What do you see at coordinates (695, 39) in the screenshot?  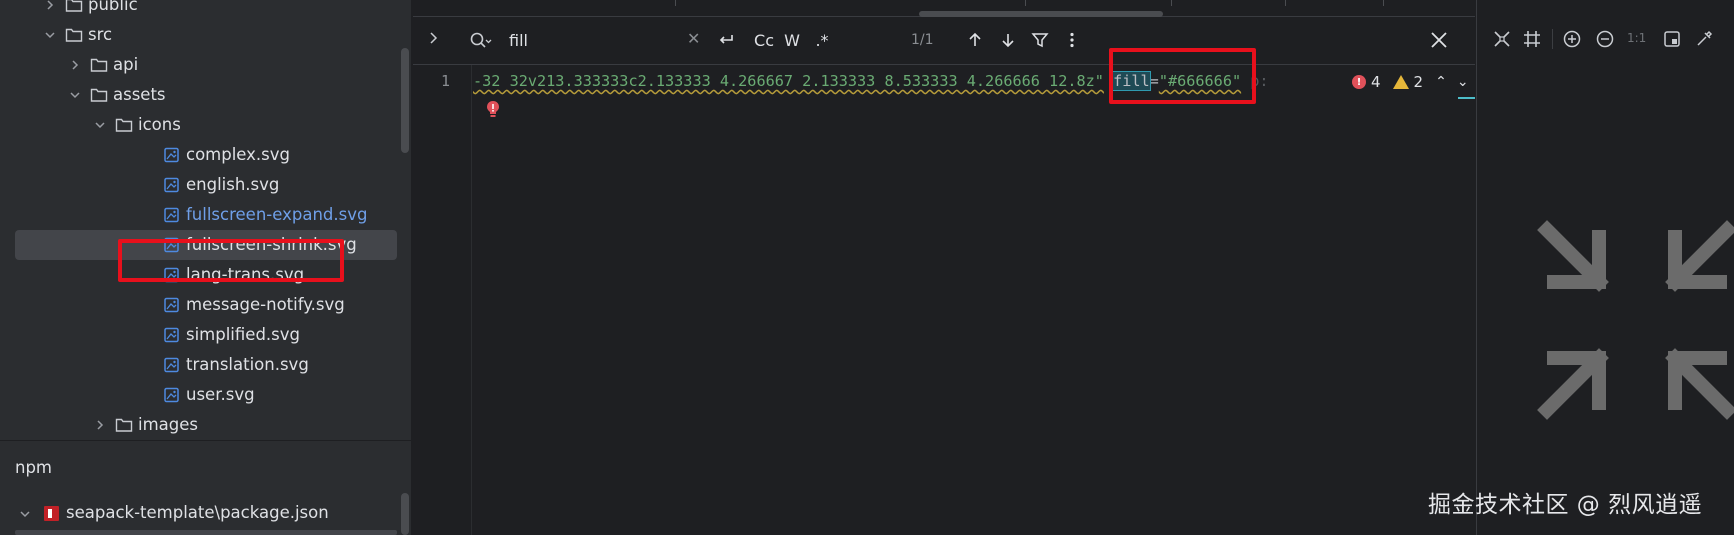 I see `clear-search-icon: ✕` at bounding box center [695, 39].